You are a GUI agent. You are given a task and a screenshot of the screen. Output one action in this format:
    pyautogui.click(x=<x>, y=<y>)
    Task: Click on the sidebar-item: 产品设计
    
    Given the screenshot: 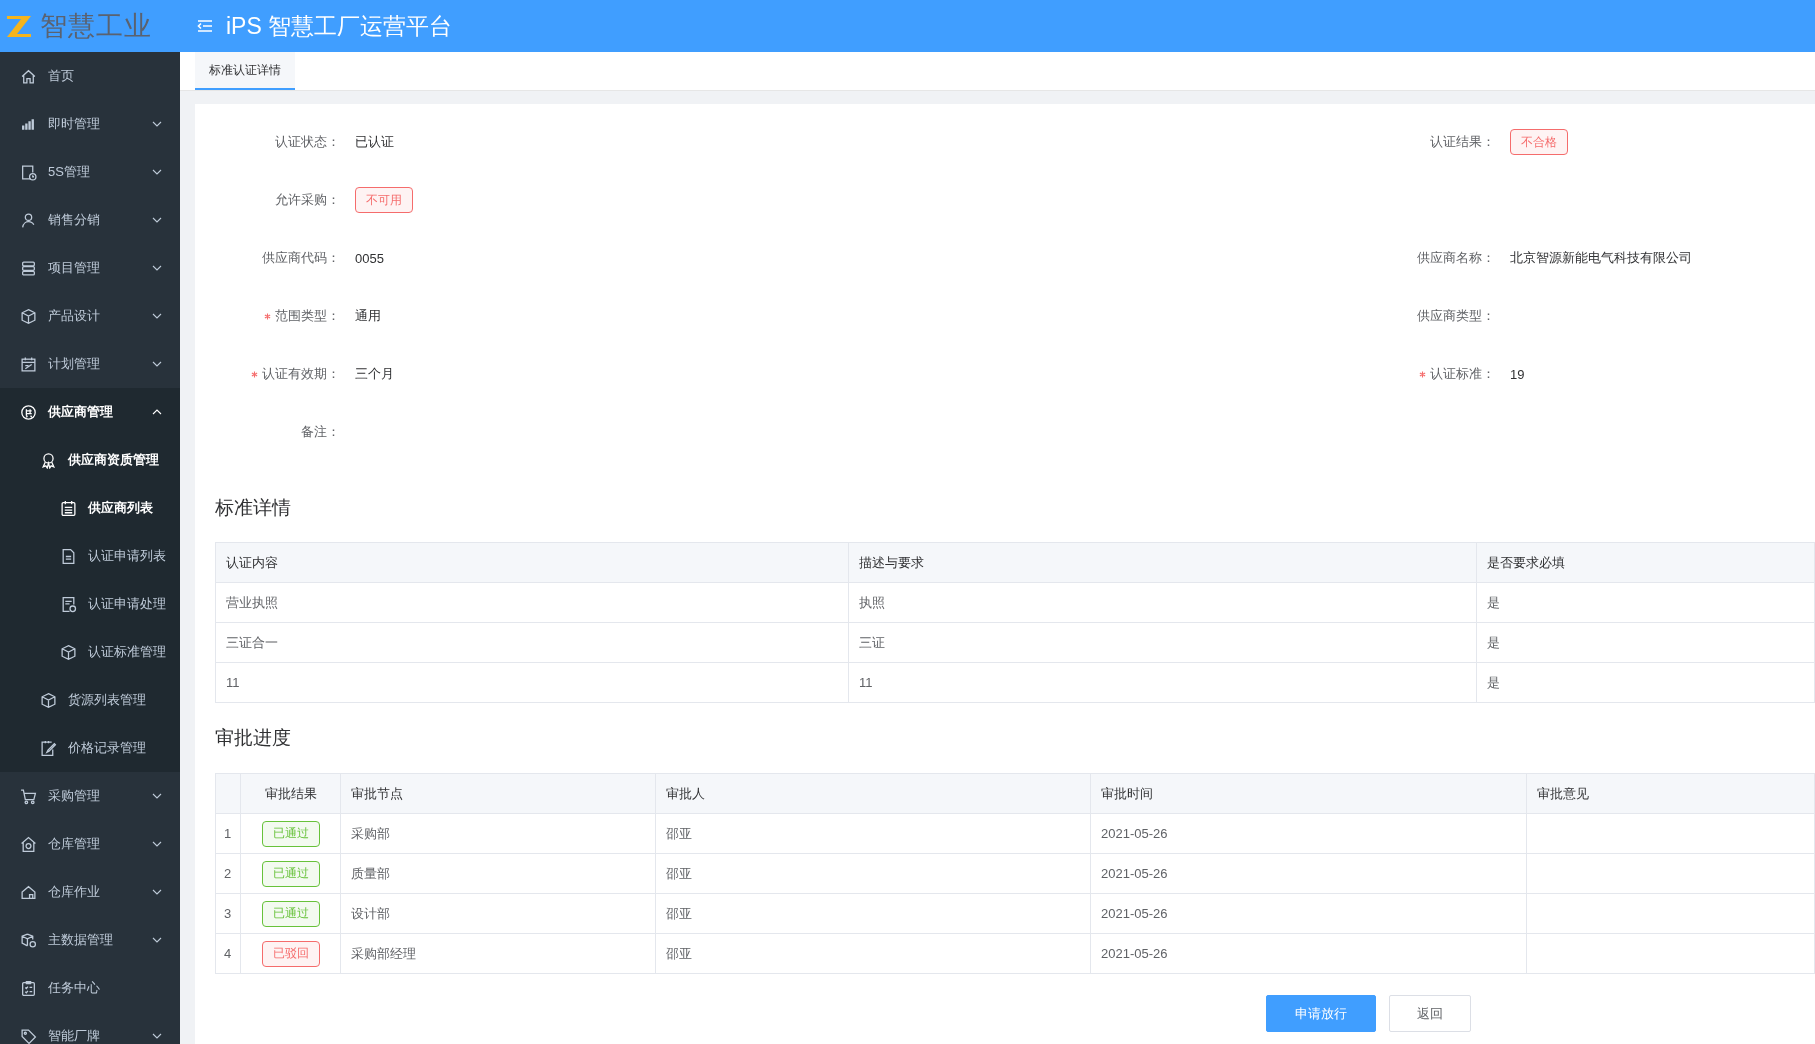 What is the action you would take?
    pyautogui.click(x=90, y=316)
    